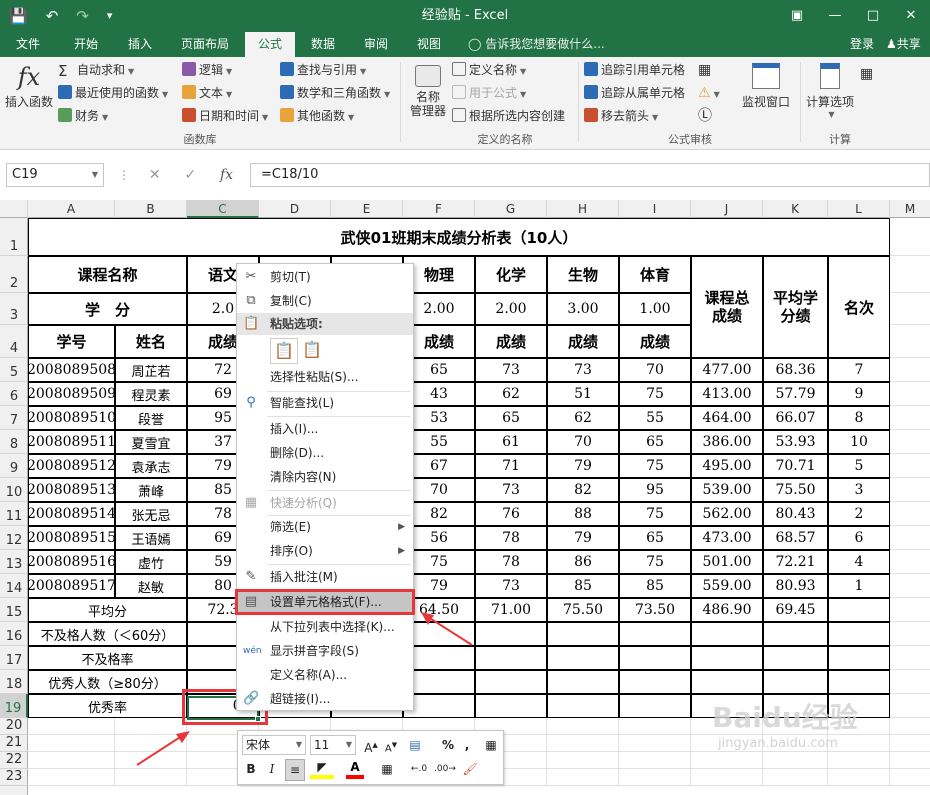 The image size is (930, 795). Describe the element at coordinates (795, 562) in the screenshot. I see `score-cell-k13: 72.21` at that location.